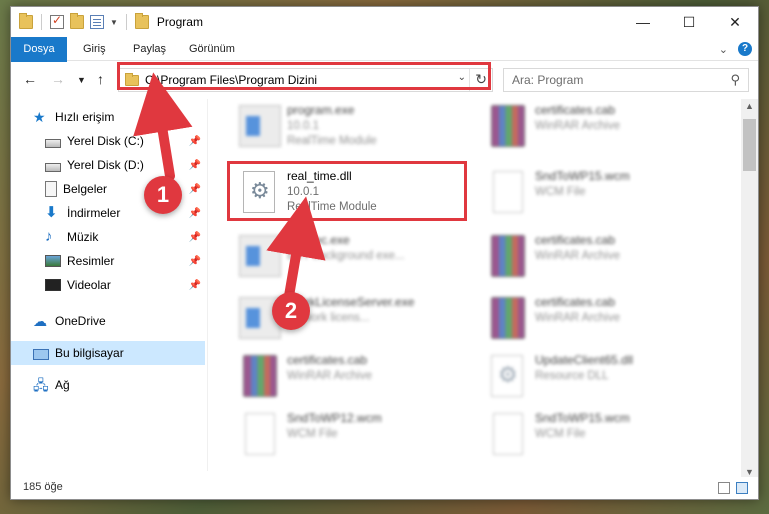 The image size is (769, 514). What do you see at coordinates (303, 126) in the screenshot?
I see `file-detail: 10.0.1` at bounding box center [303, 126].